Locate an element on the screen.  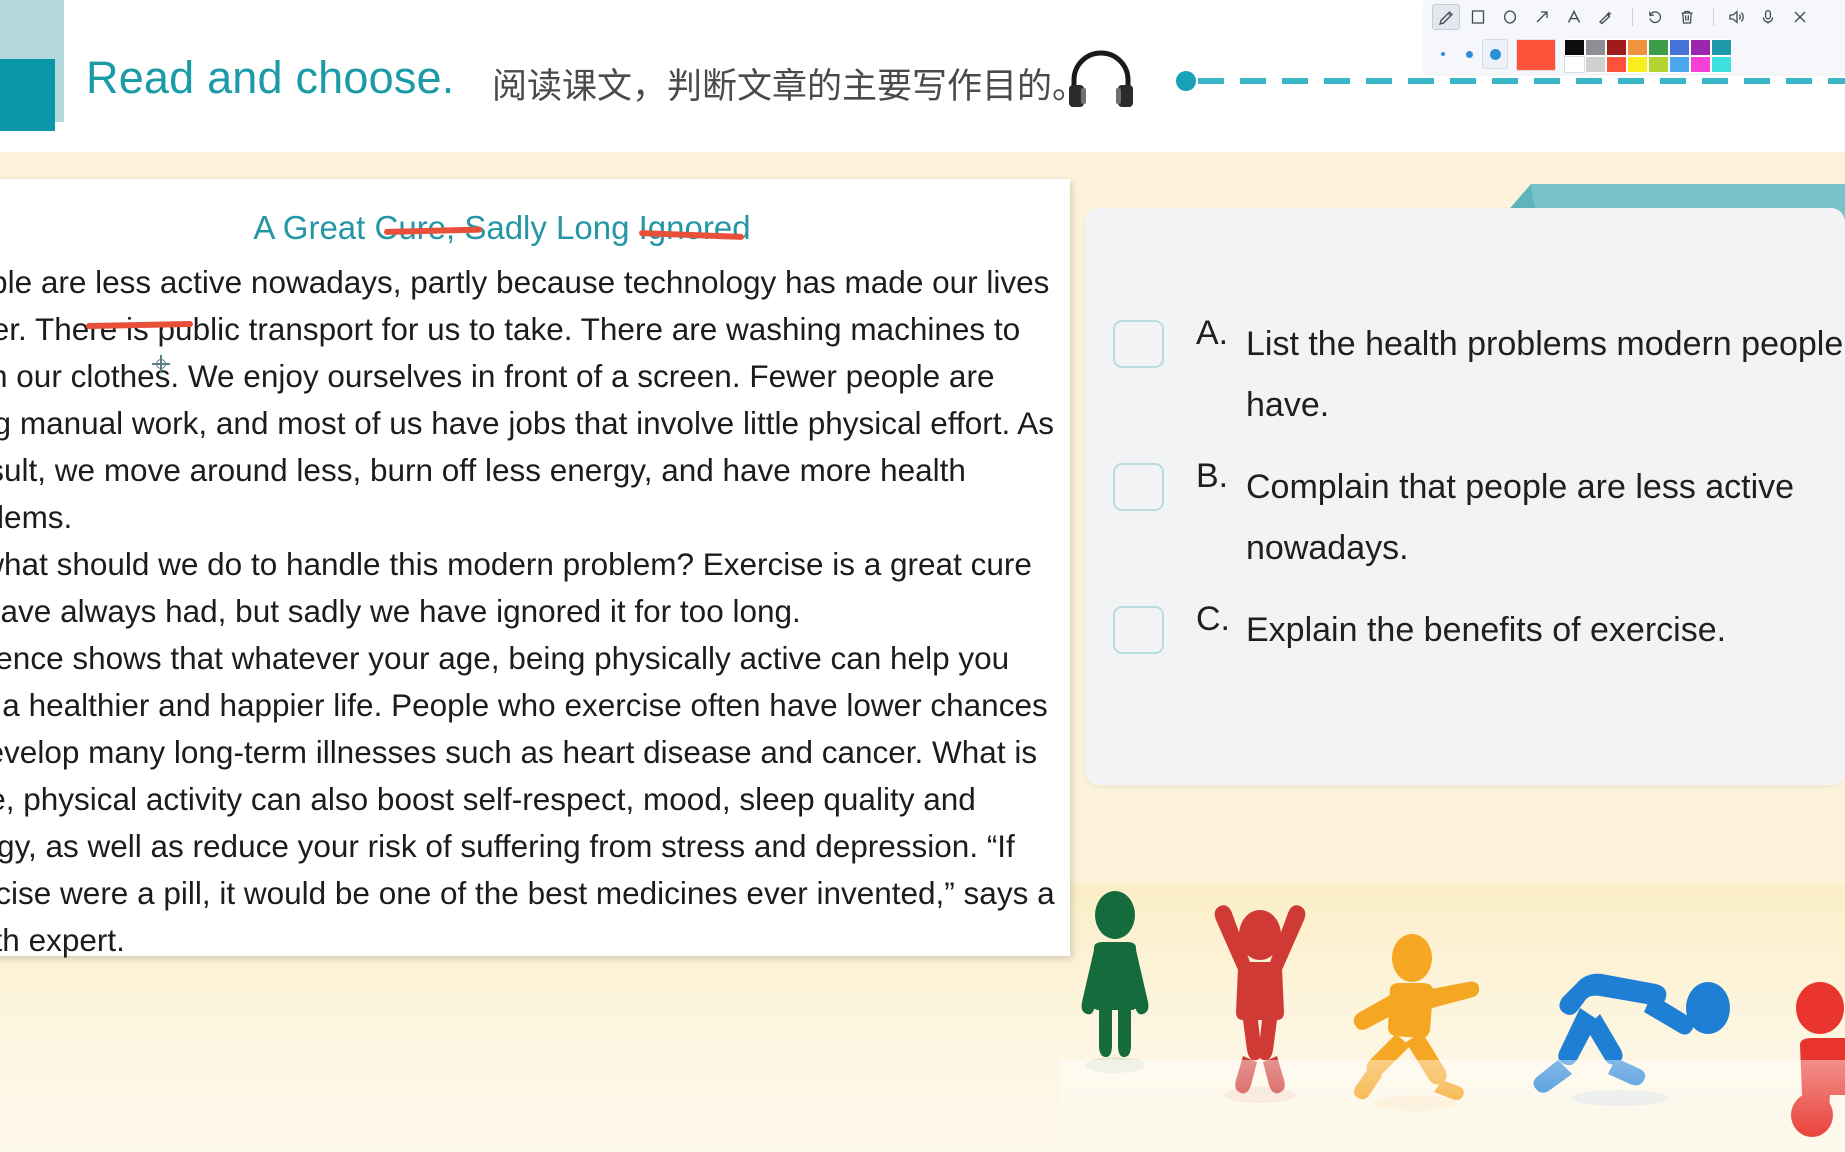
color-swatch-grid is located at coordinates (1648, 56).